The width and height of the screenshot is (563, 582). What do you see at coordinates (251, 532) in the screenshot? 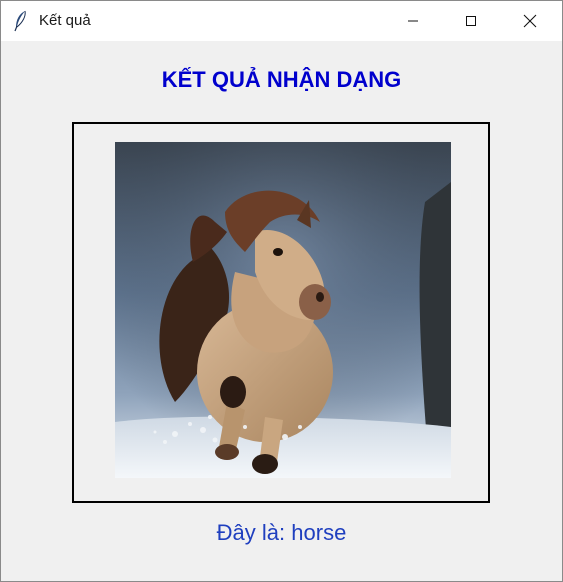
I see `result-prefix: Đây là:` at bounding box center [251, 532].